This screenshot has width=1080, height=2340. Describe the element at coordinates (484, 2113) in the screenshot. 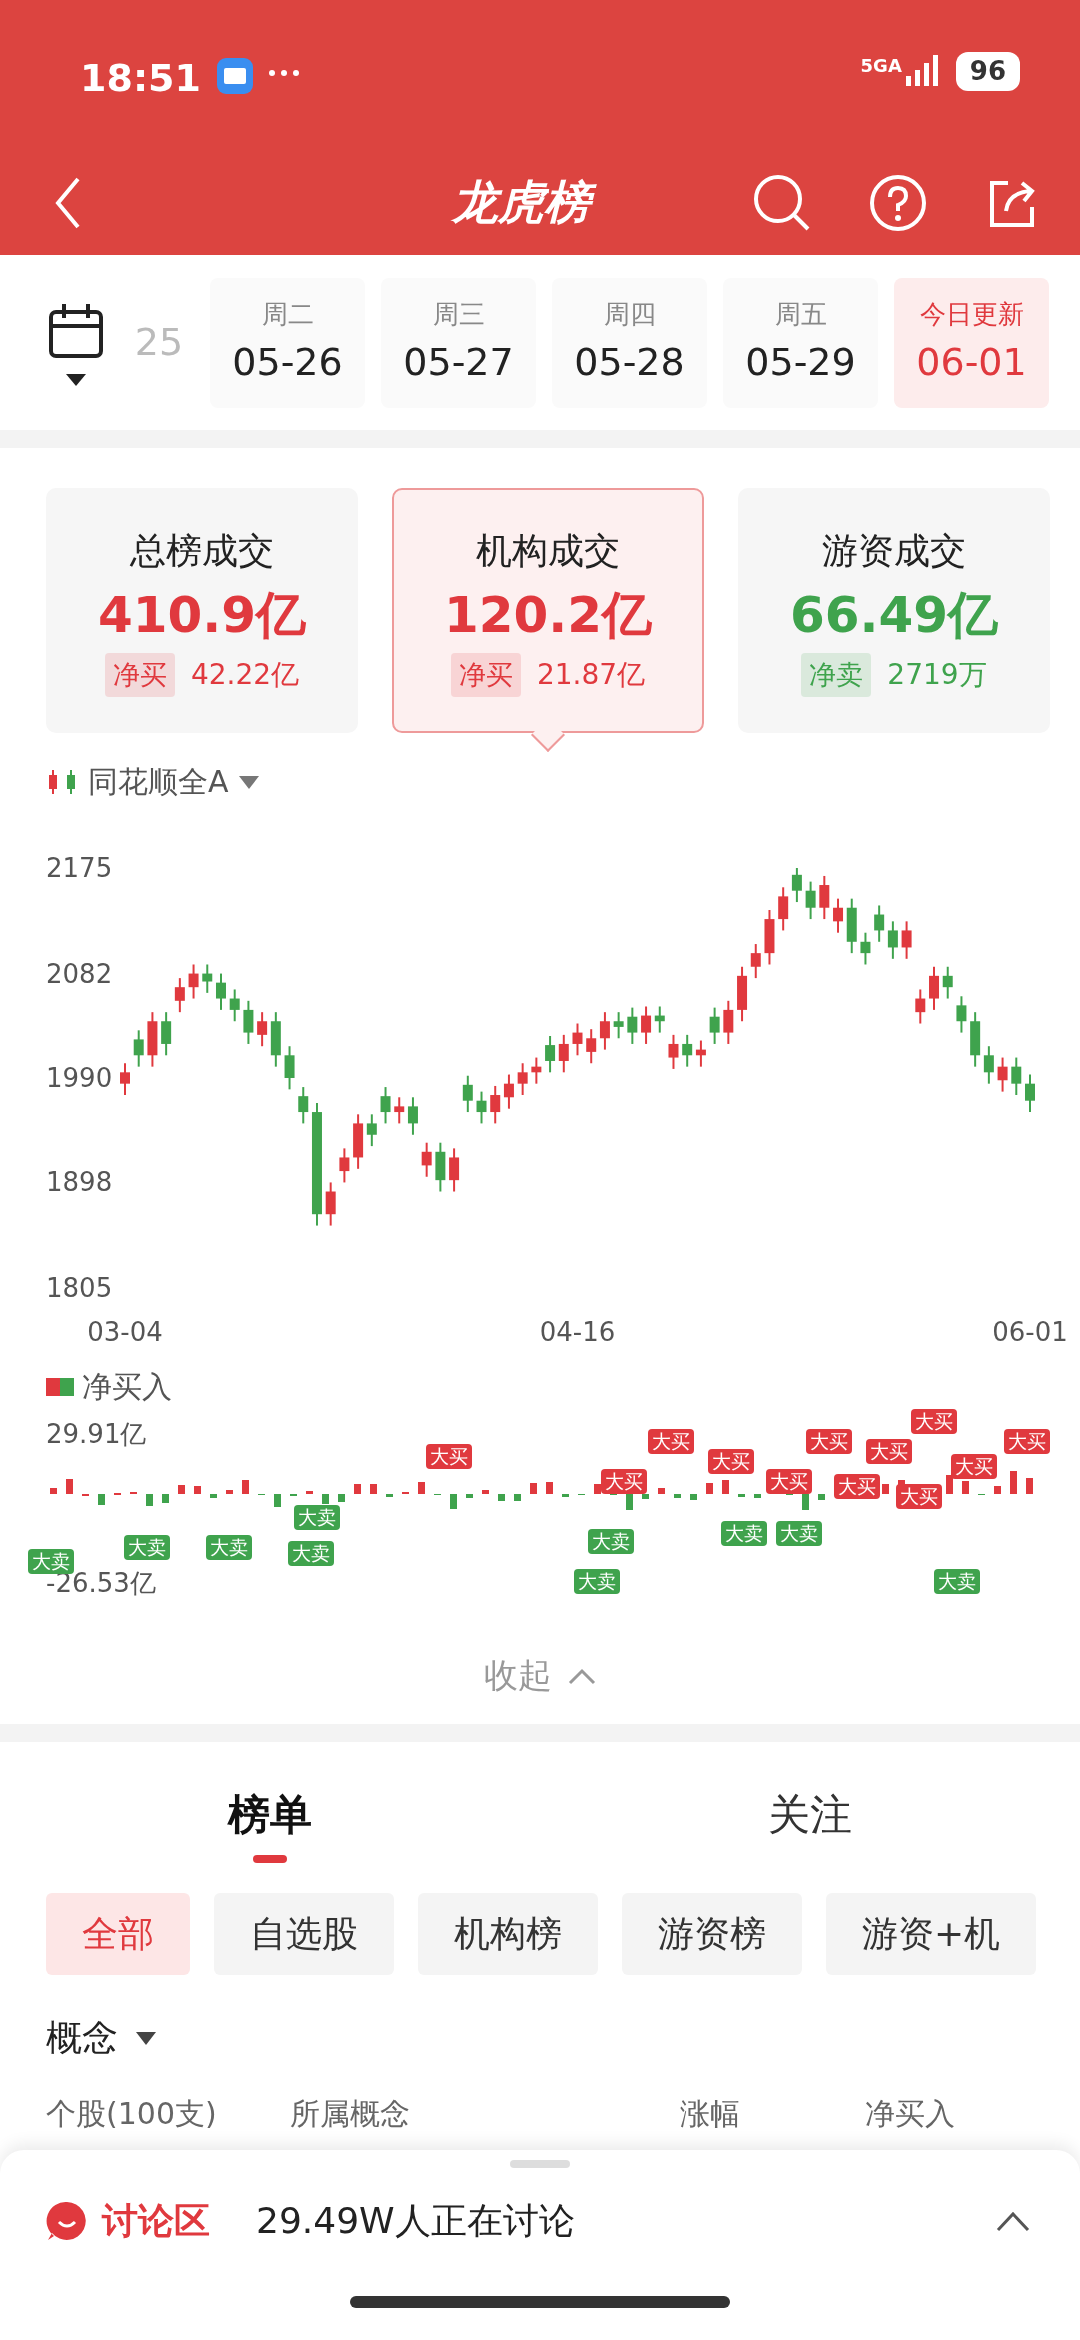

I see `column-header: 所属概念` at that location.